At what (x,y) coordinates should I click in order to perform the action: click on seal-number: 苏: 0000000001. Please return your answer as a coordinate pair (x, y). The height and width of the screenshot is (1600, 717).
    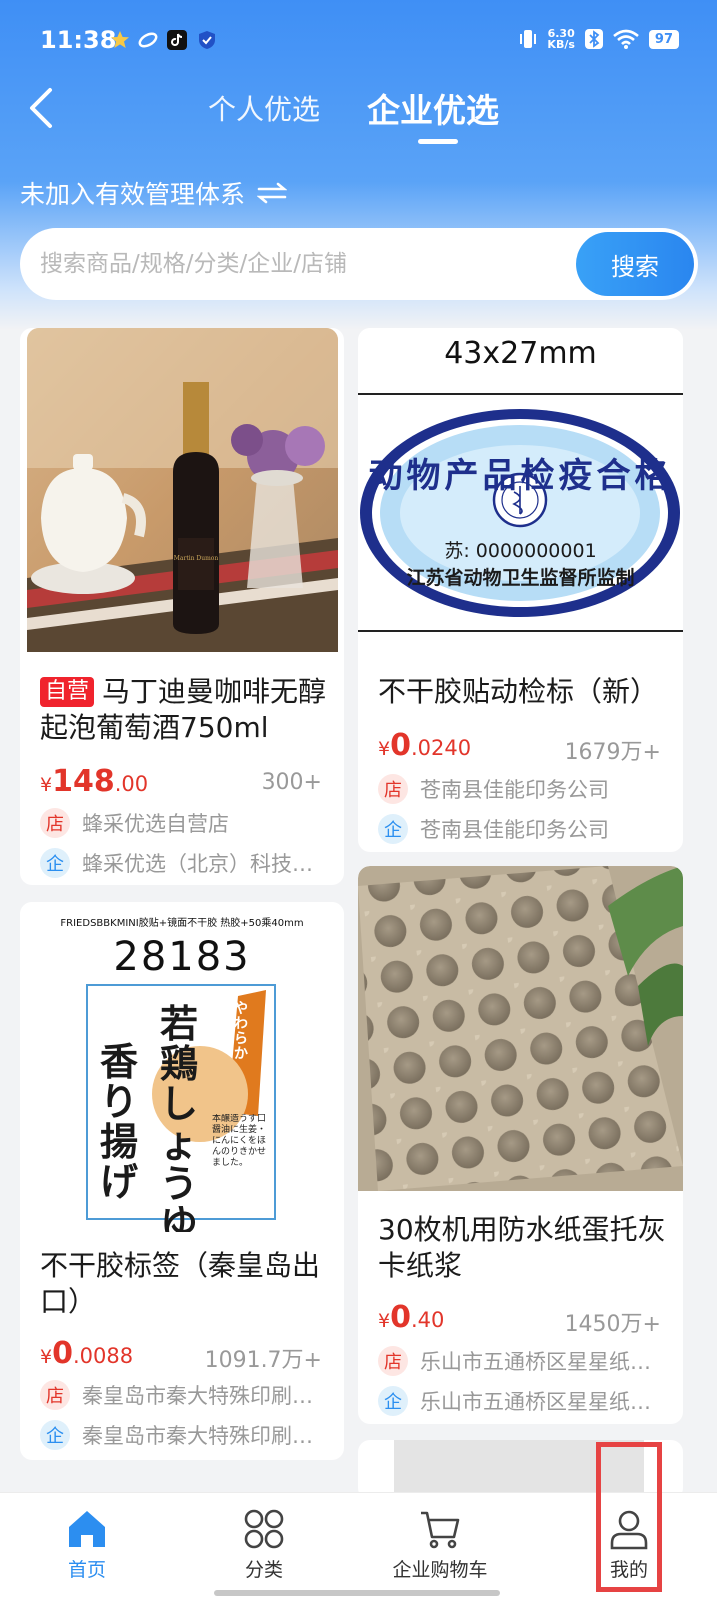
    Looking at the image, I should click on (520, 551).